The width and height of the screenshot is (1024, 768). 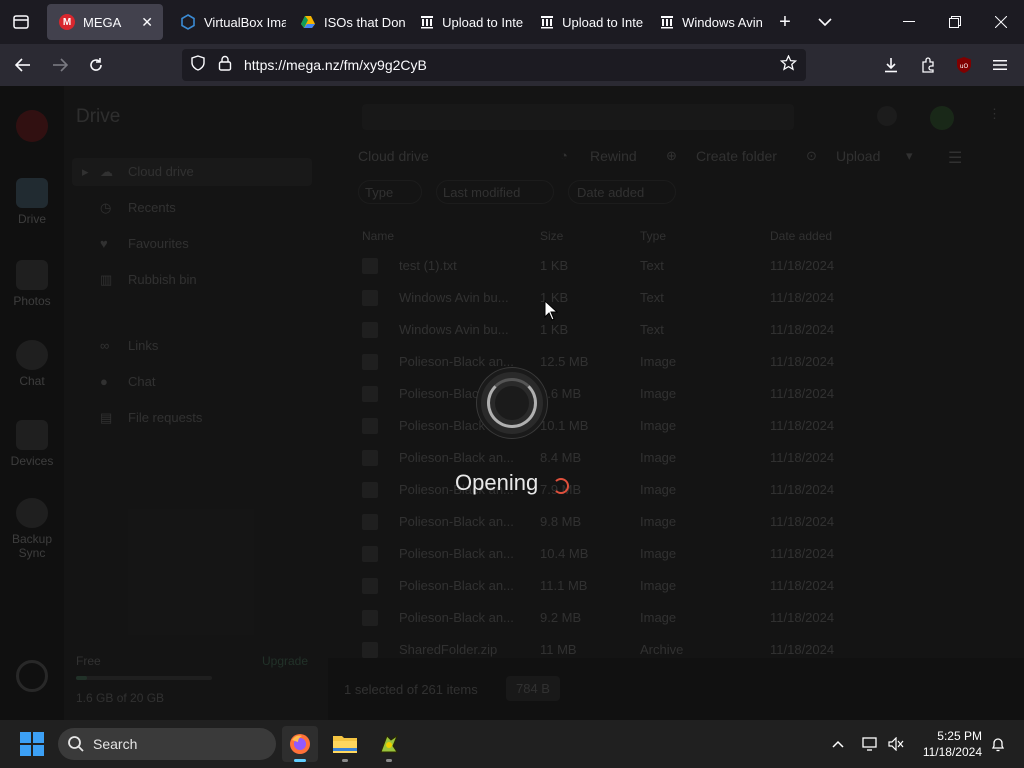 I want to click on tab-upload-2: Upload to Inte, so click(x=587, y=22).